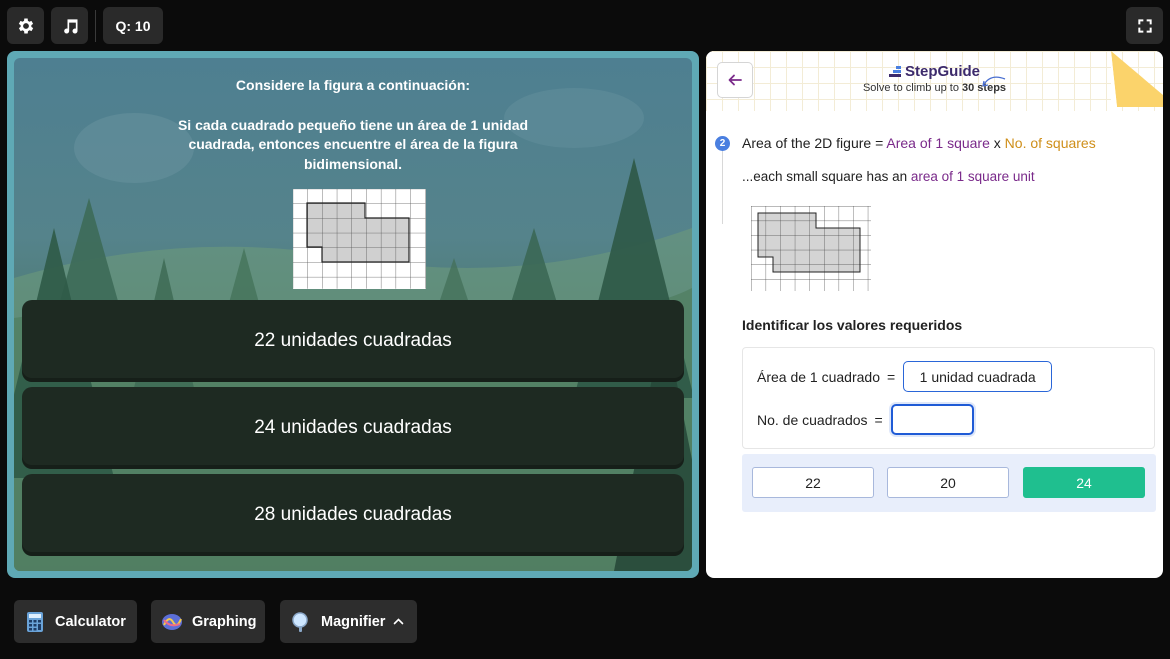  What do you see at coordinates (978, 376) in the screenshot?
I see `area-field: 1 unidad cuadrada` at bounding box center [978, 376].